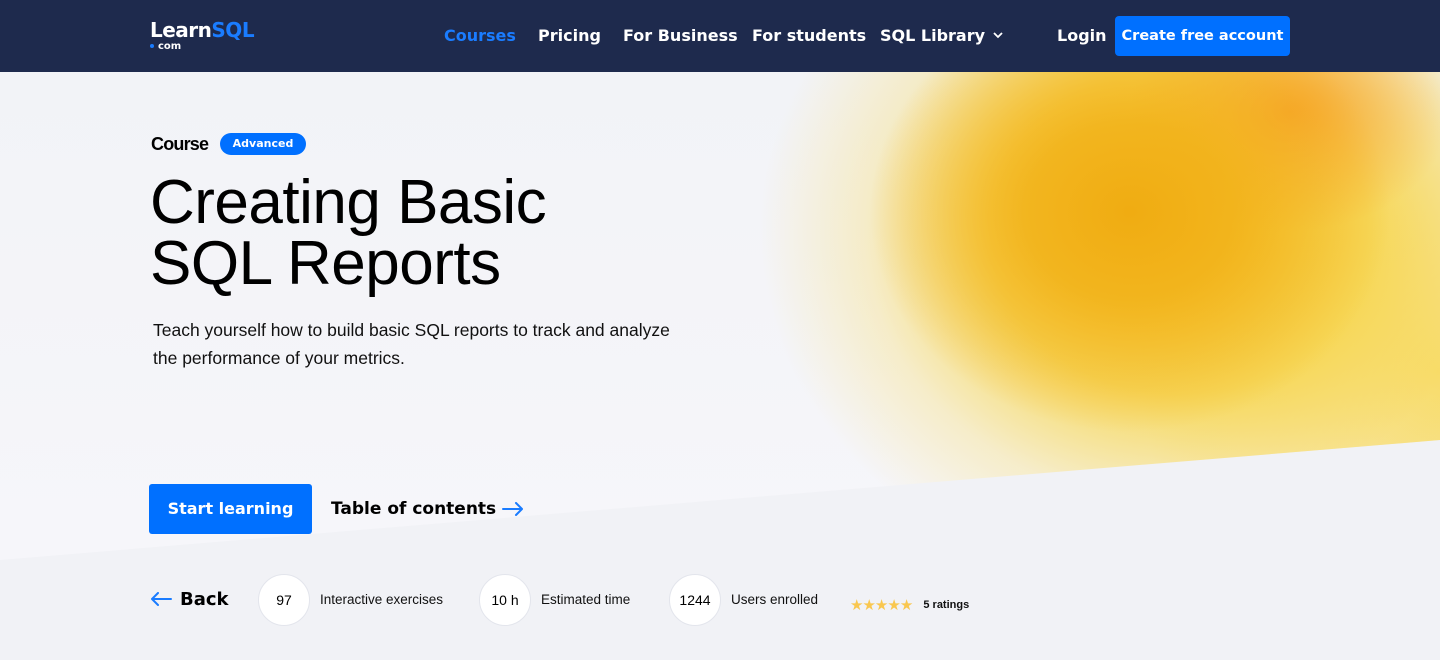 The width and height of the screenshot is (1440, 660). Describe the element at coordinates (181, 30) in the screenshot. I see `logo-text-main: Learn` at that location.